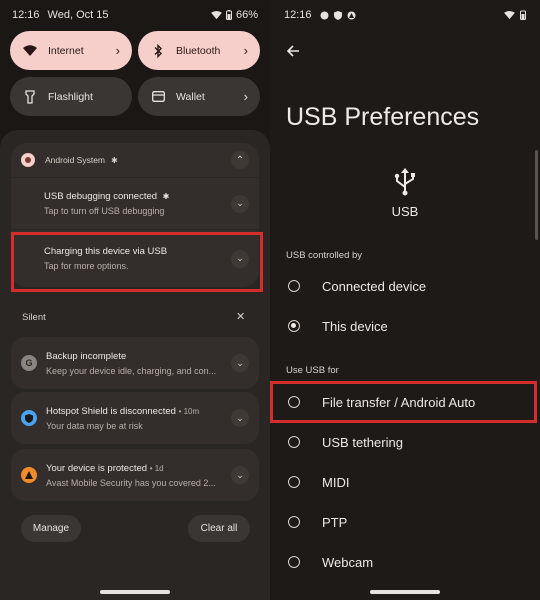  Describe the element at coordinates (29, 475) in the screenshot. I see `avast-icon` at that location.